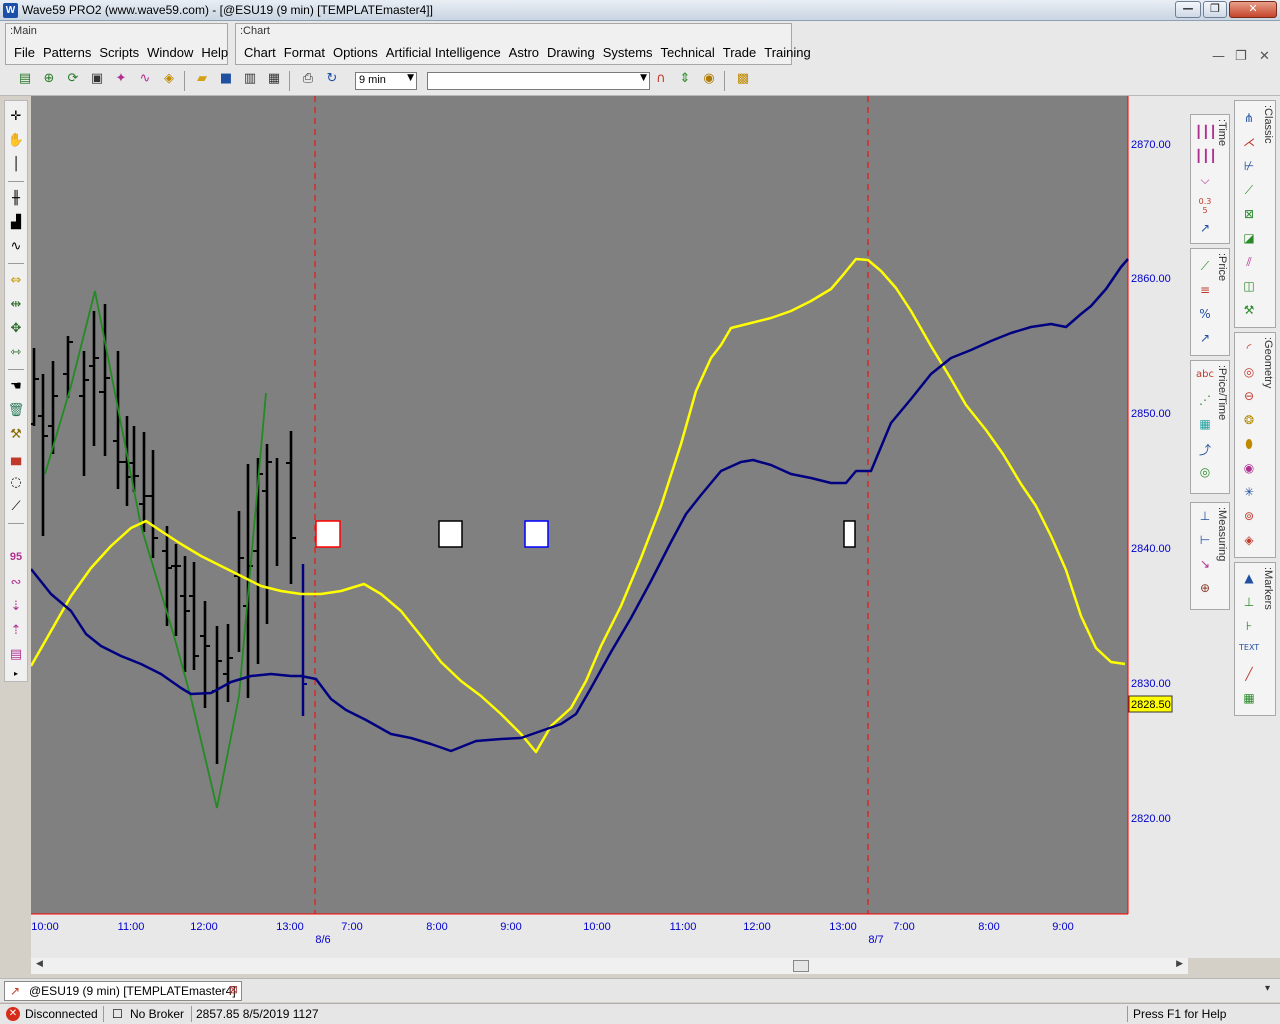  I want to click on ellipse-icon: ⊖, so click(1249, 399).